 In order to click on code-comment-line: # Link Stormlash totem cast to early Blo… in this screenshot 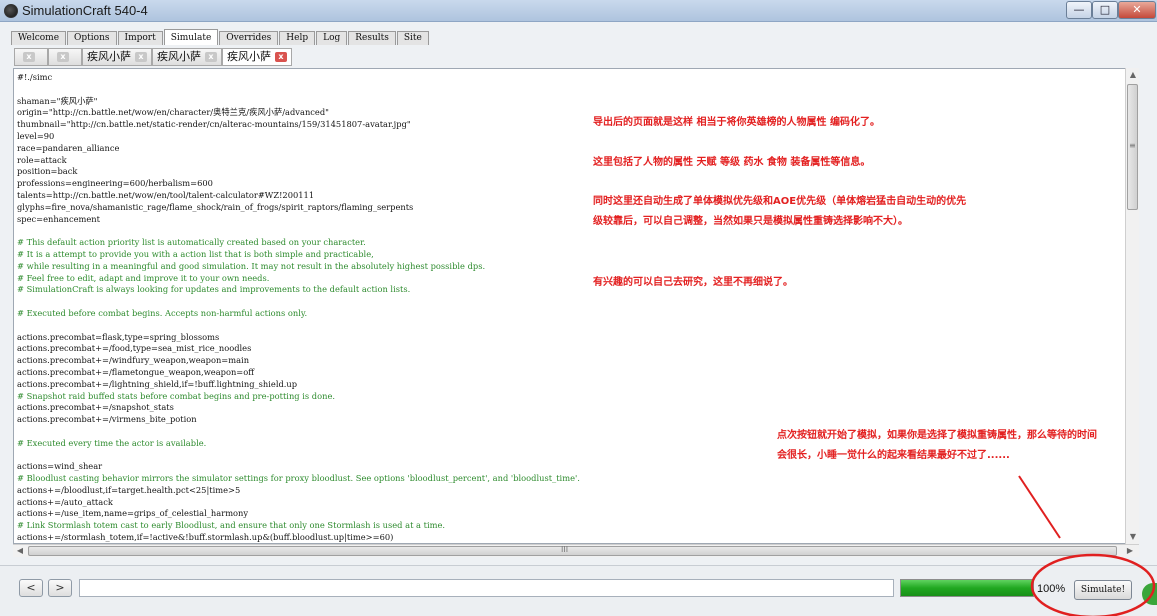, I will do `click(231, 525)`.